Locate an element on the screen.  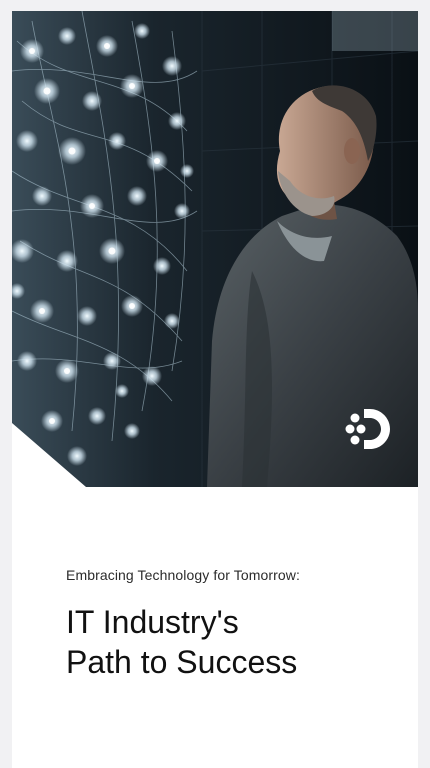
article-subtitle: Embracing Technology for Tomorrow: is located at coordinates (183, 575).